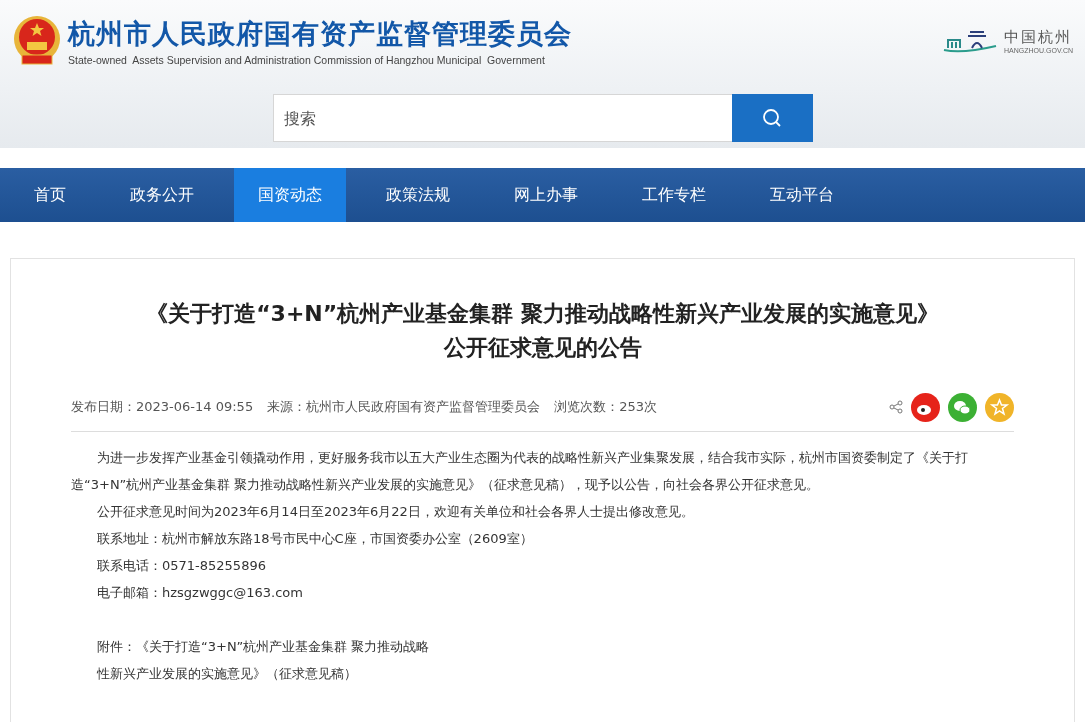 This screenshot has height=724, width=1085. Describe the element at coordinates (555, 673) in the screenshot. I see `attachment-link: 性新兴产业发展的实施意见》（征求意见稿）` at that location.